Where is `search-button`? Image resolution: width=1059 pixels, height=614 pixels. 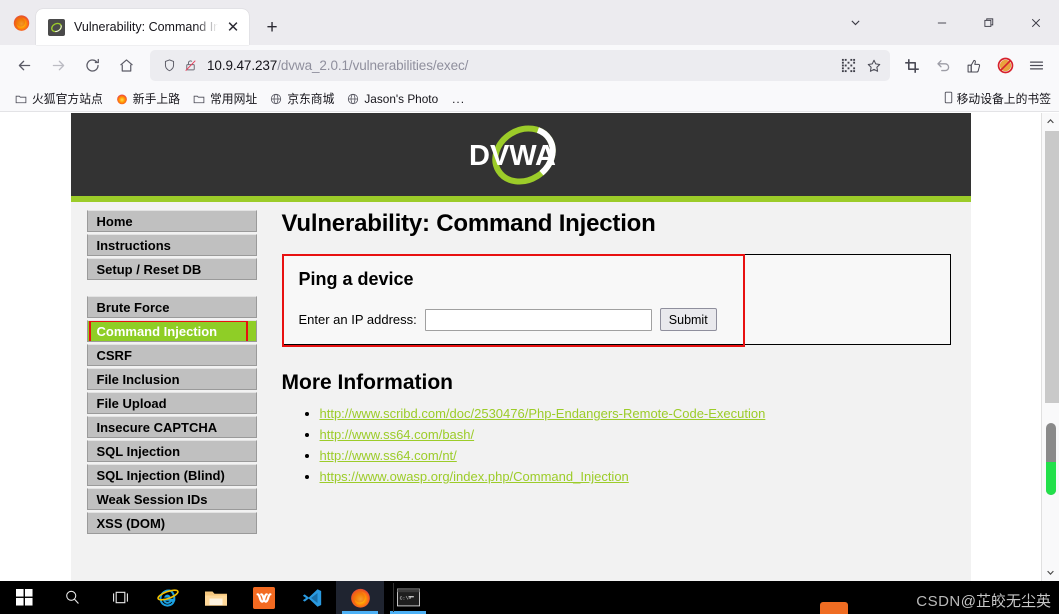 search-button is located at coordinates (72, 597).